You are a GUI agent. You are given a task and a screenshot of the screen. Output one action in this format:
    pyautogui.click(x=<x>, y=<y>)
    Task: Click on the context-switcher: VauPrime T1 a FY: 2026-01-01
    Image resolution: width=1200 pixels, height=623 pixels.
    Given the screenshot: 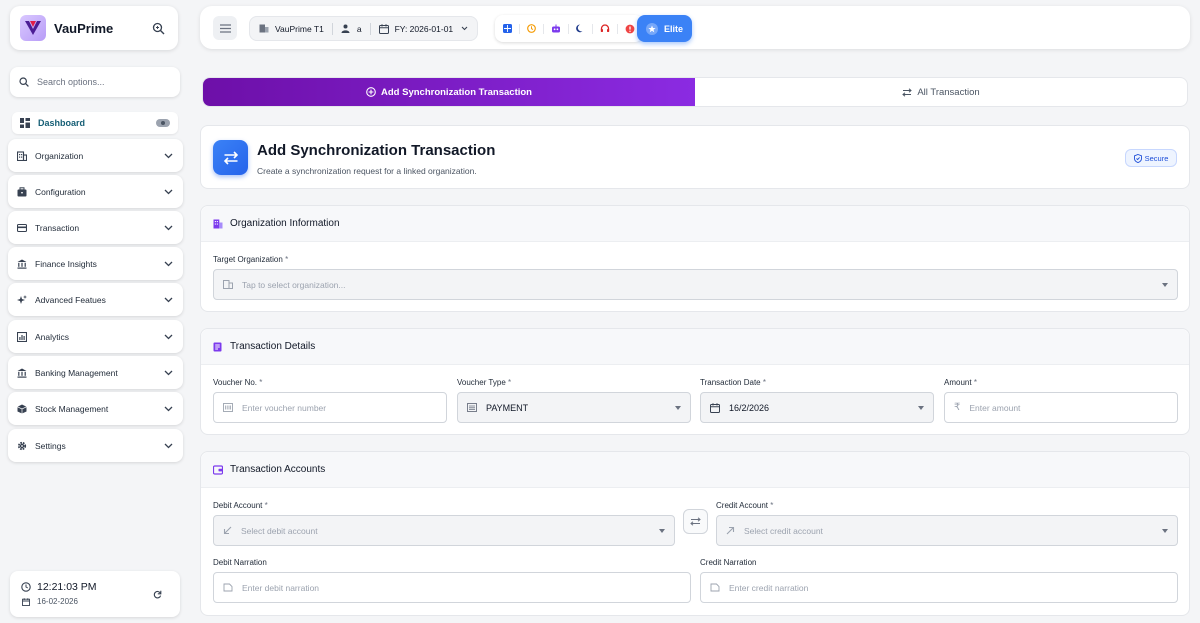 What is the action you would take?
    pyautogui.click(x=364, y=28)
    